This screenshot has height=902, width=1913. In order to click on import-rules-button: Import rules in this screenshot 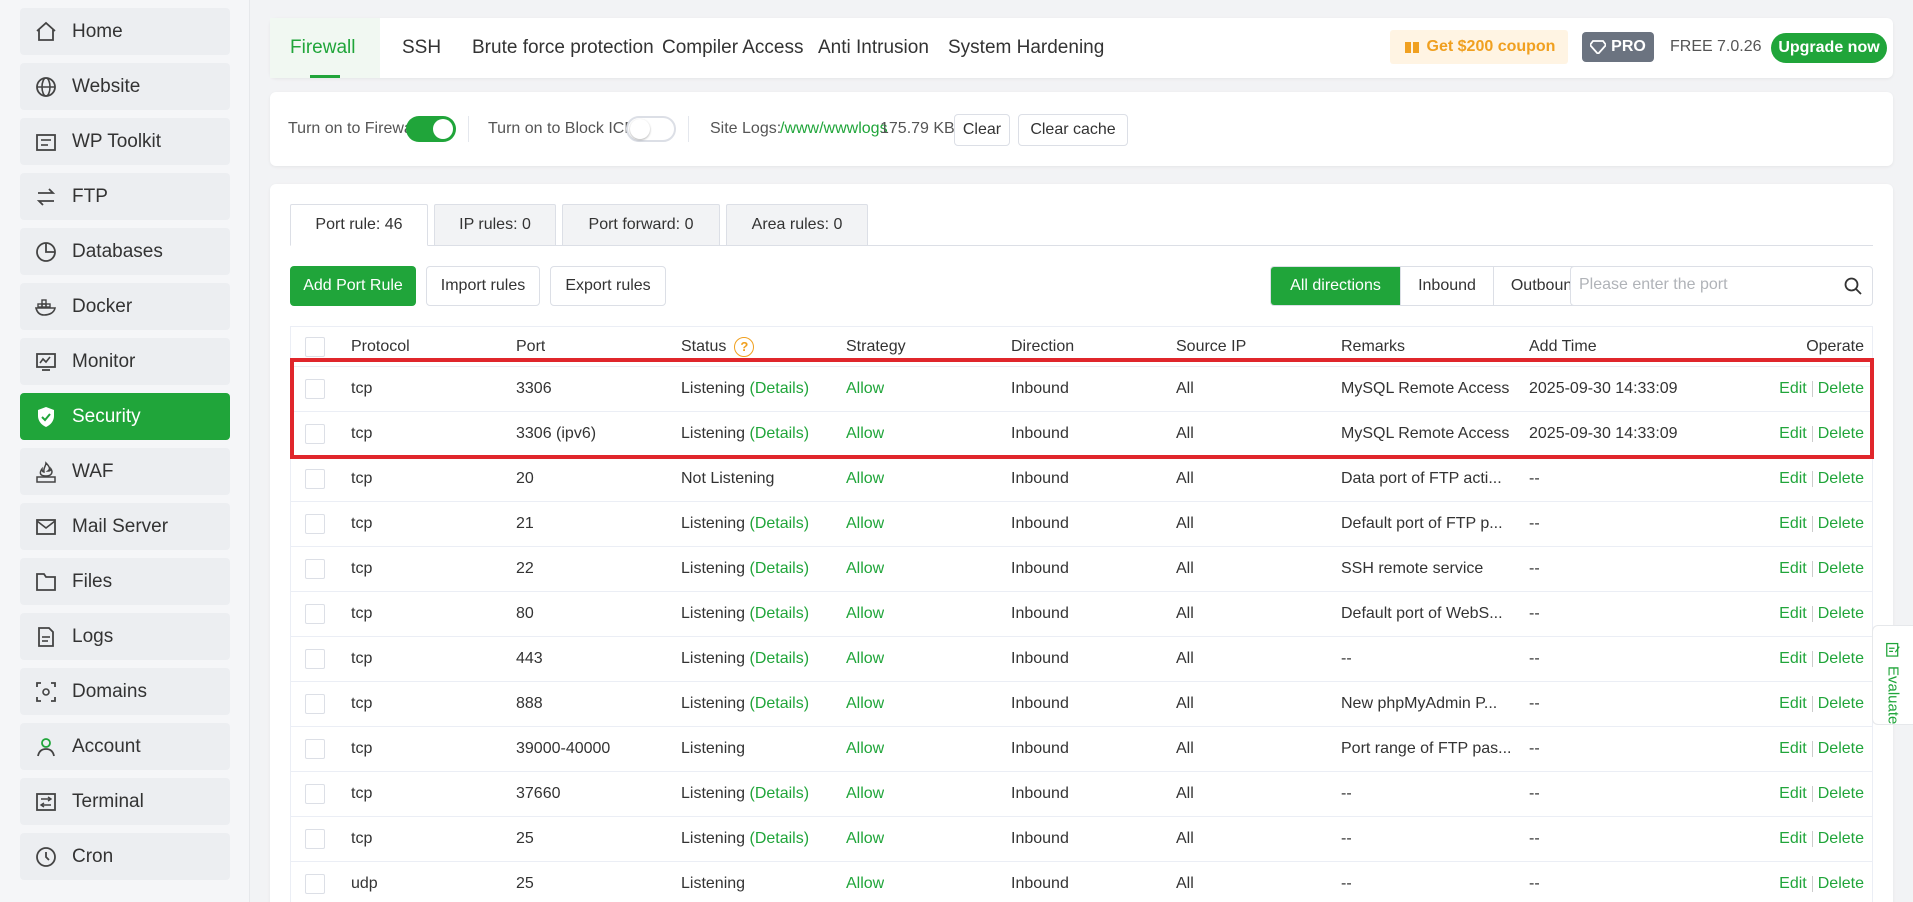, I will do `click(483, 286)`.